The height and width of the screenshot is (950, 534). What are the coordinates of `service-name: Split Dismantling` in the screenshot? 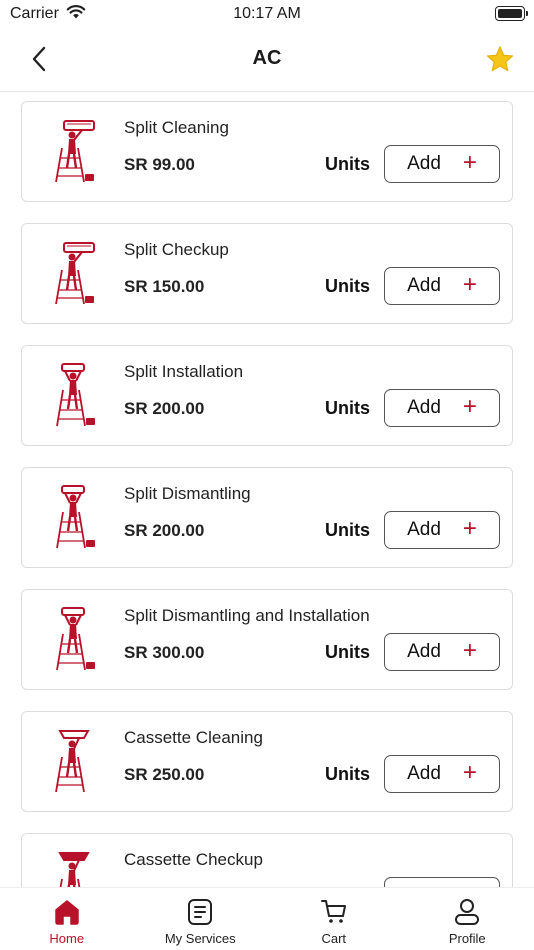 It's located at (187, 493).